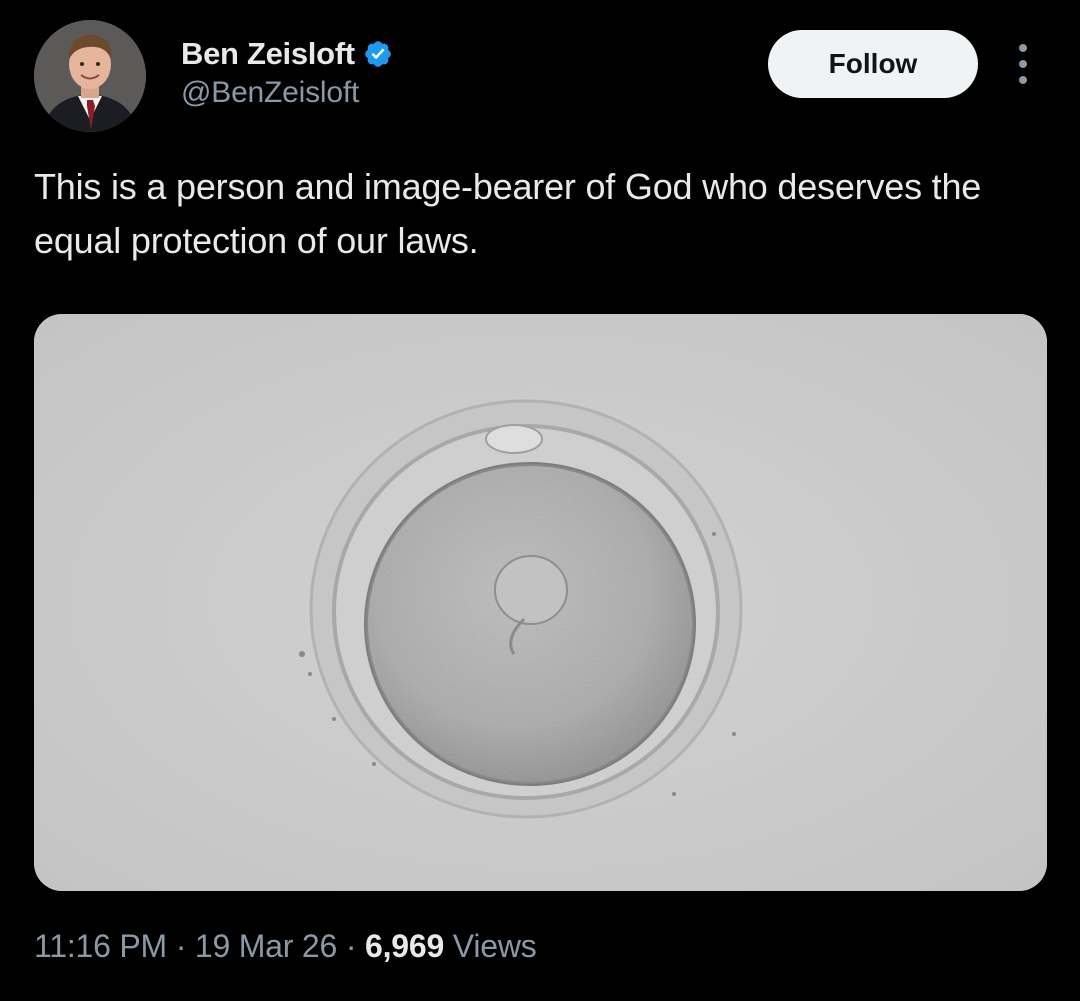 The width and height of the screenshot is (1080, 1001). What do you see at coordinates (270, 93) in the screenshot?
I see `author-handle: @BenZeisloft` at bounding box center [270, 93].